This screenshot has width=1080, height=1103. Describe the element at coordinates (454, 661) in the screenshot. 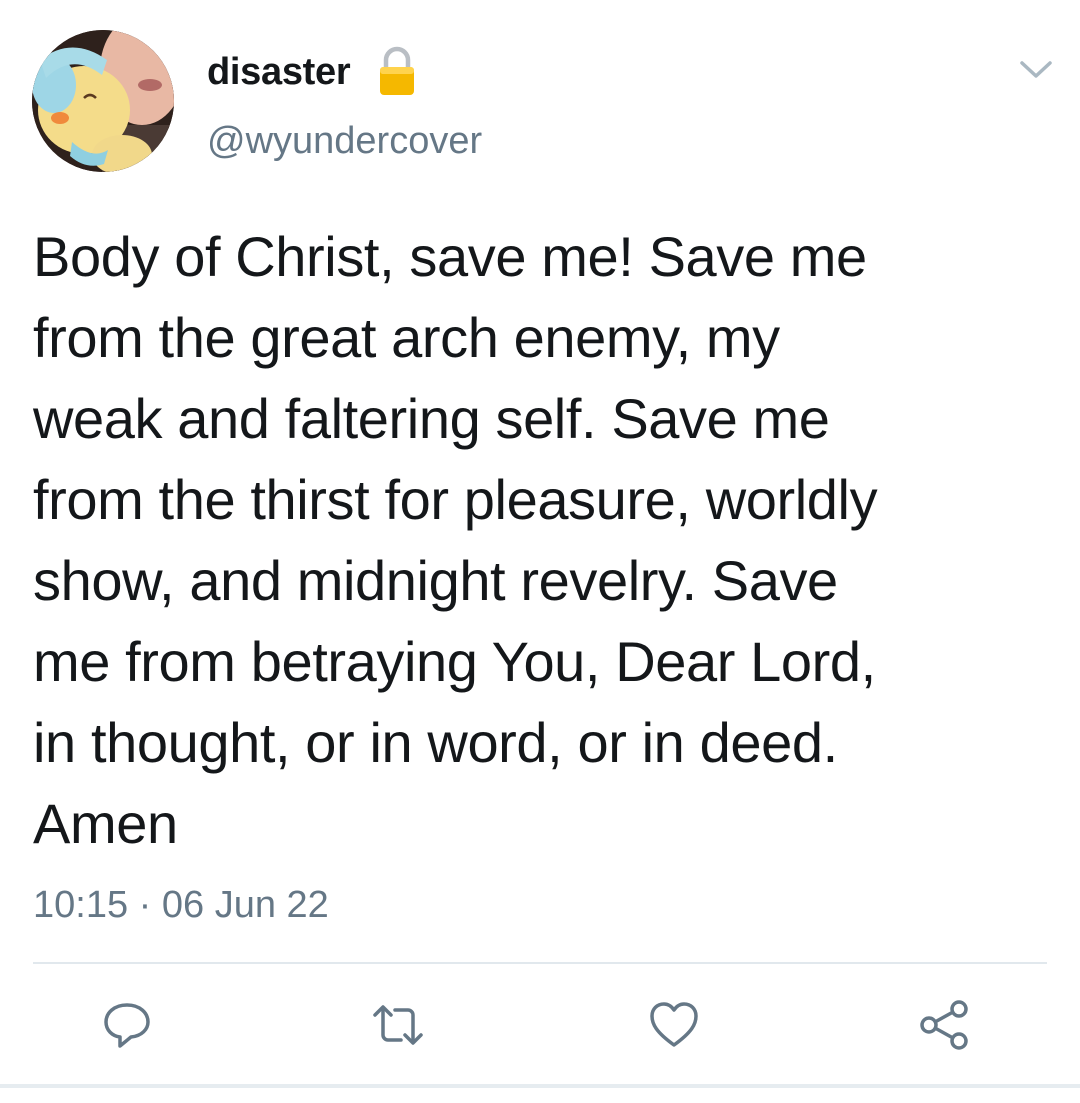

I see `tweet-text-line: me from betraying You, Dear Lord,` at that location.